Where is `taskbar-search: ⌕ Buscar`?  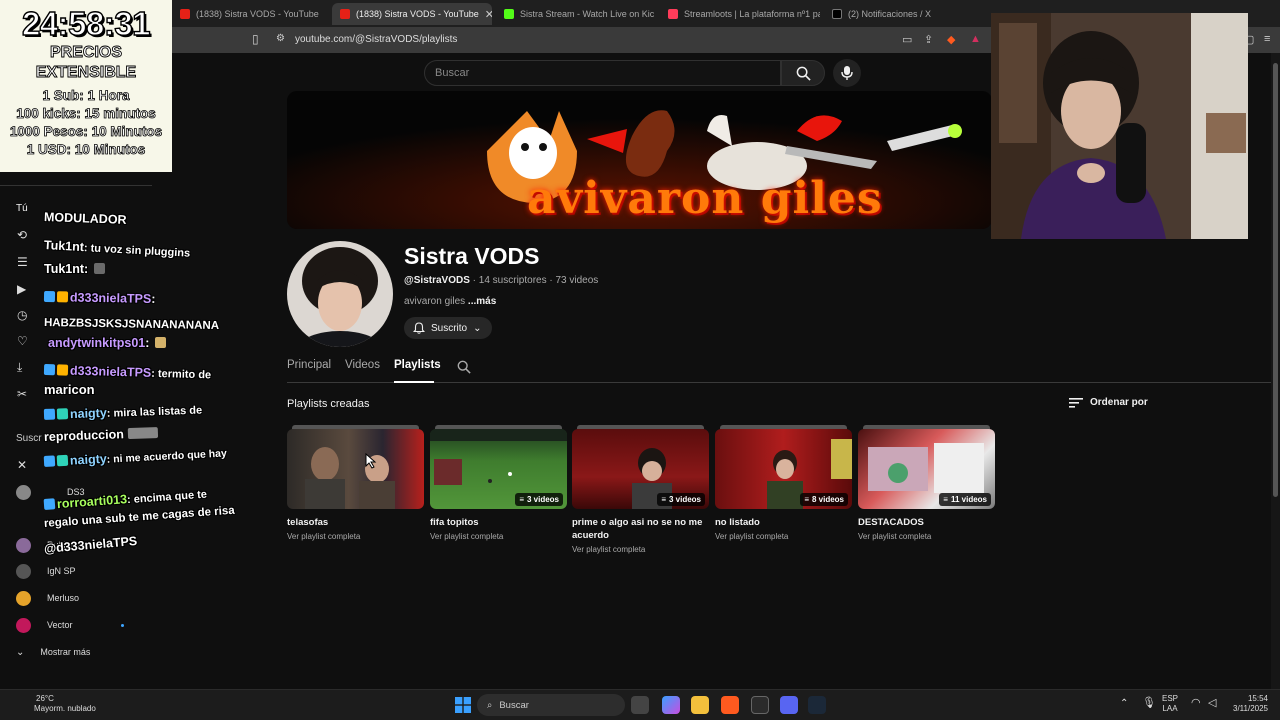 taskbar-search: ⌕ Buscar is located at coordinates (551, 705).